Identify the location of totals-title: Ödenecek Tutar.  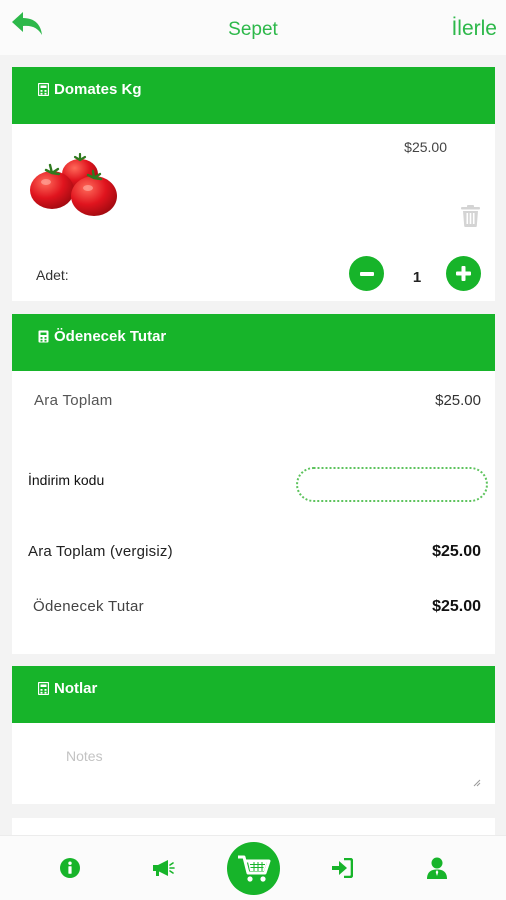
(110, 336).